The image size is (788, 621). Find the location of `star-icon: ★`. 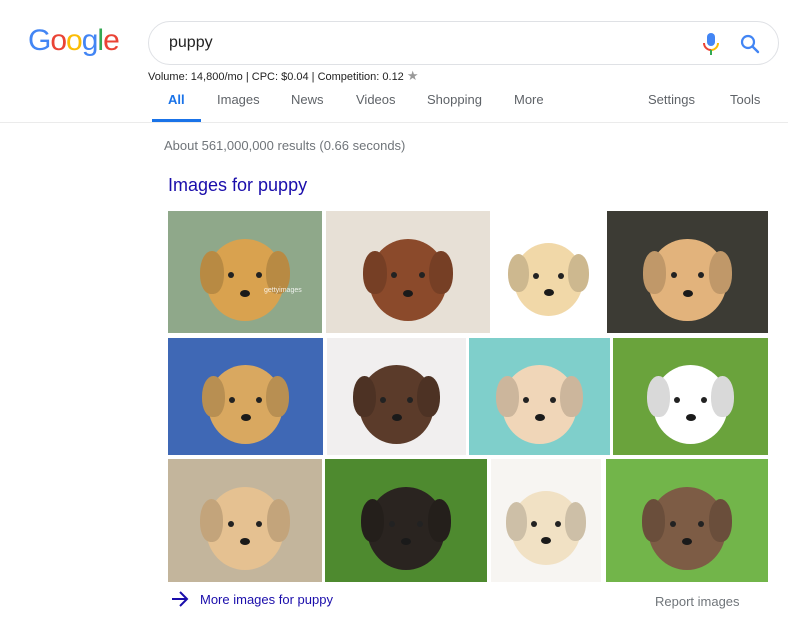

star-icon: ★ is located at coordinates (413, 75).